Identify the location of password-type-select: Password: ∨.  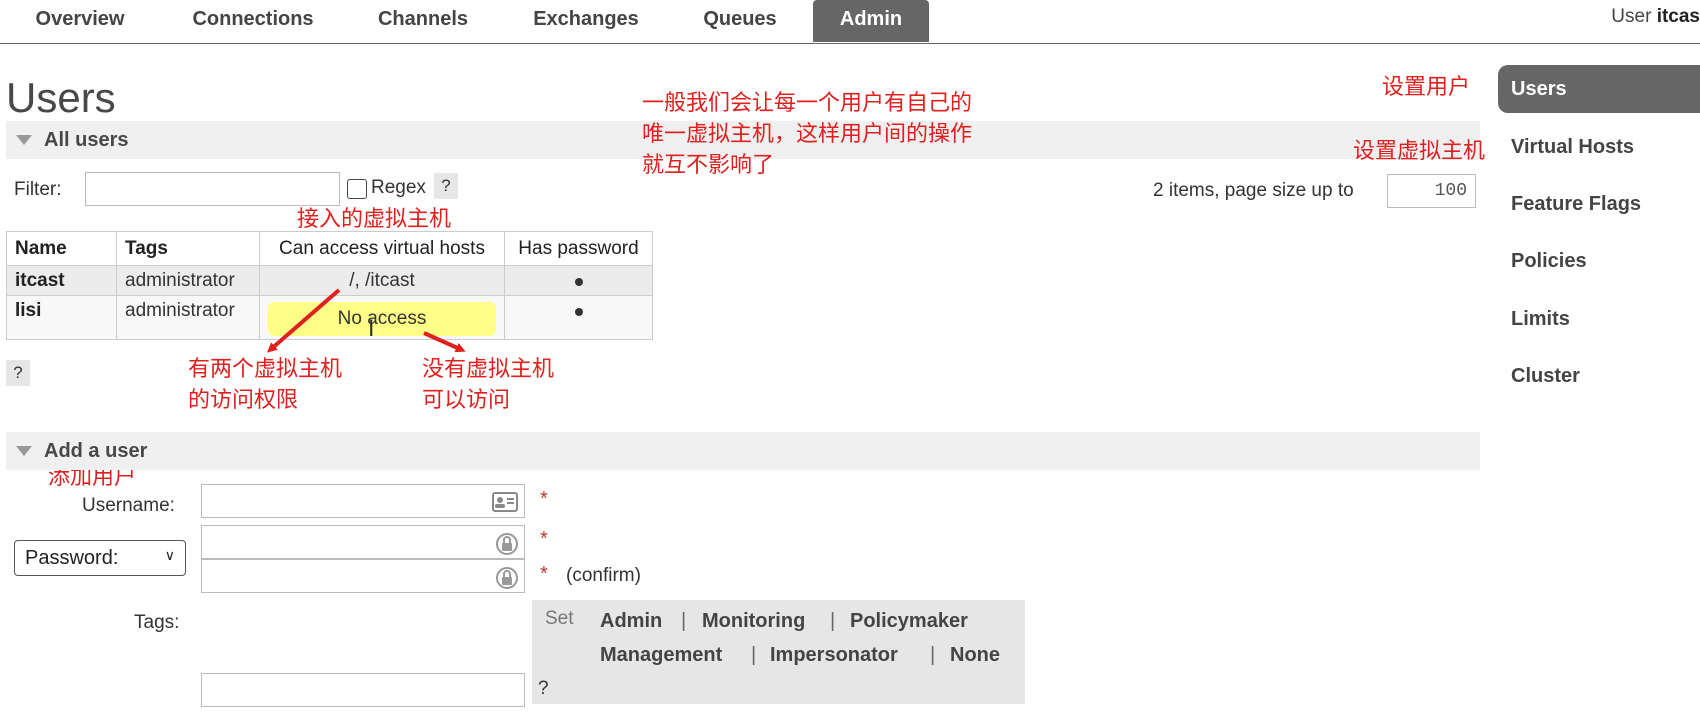
(100, 558).